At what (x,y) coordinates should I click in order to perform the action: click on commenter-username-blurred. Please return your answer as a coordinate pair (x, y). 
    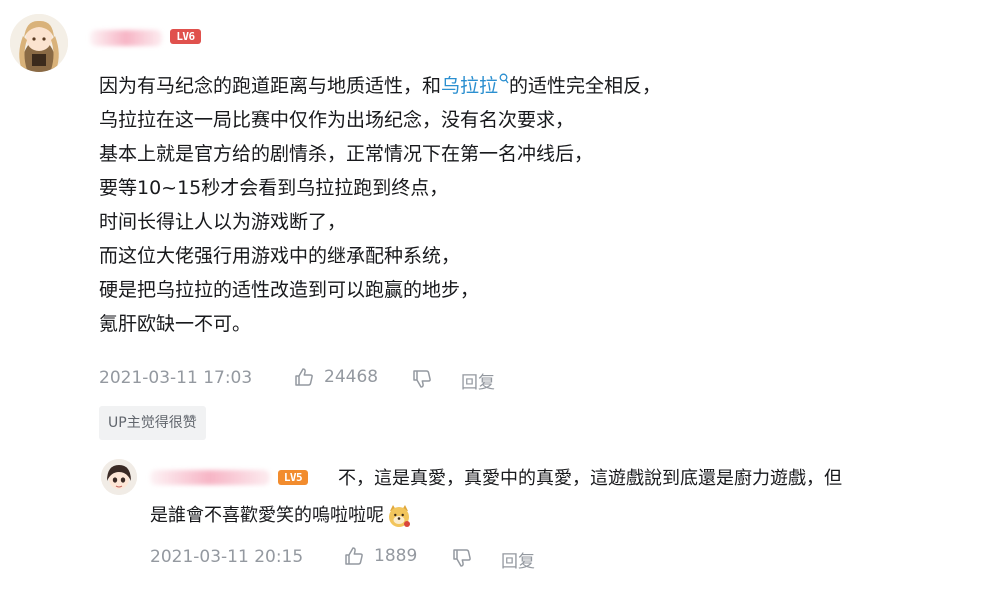
    Looking at the image, I should click on (126, 38).